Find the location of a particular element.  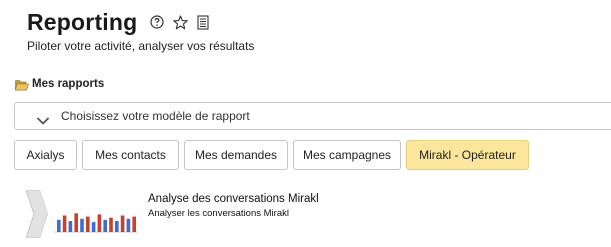

section-header: Mes rapports is located at coordinates (60, 84).